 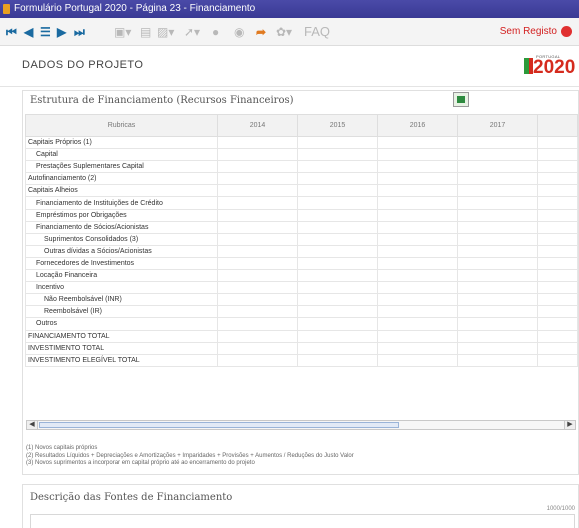 I want to click on first-page-icon: ⏮, so click(x=11, y=32).